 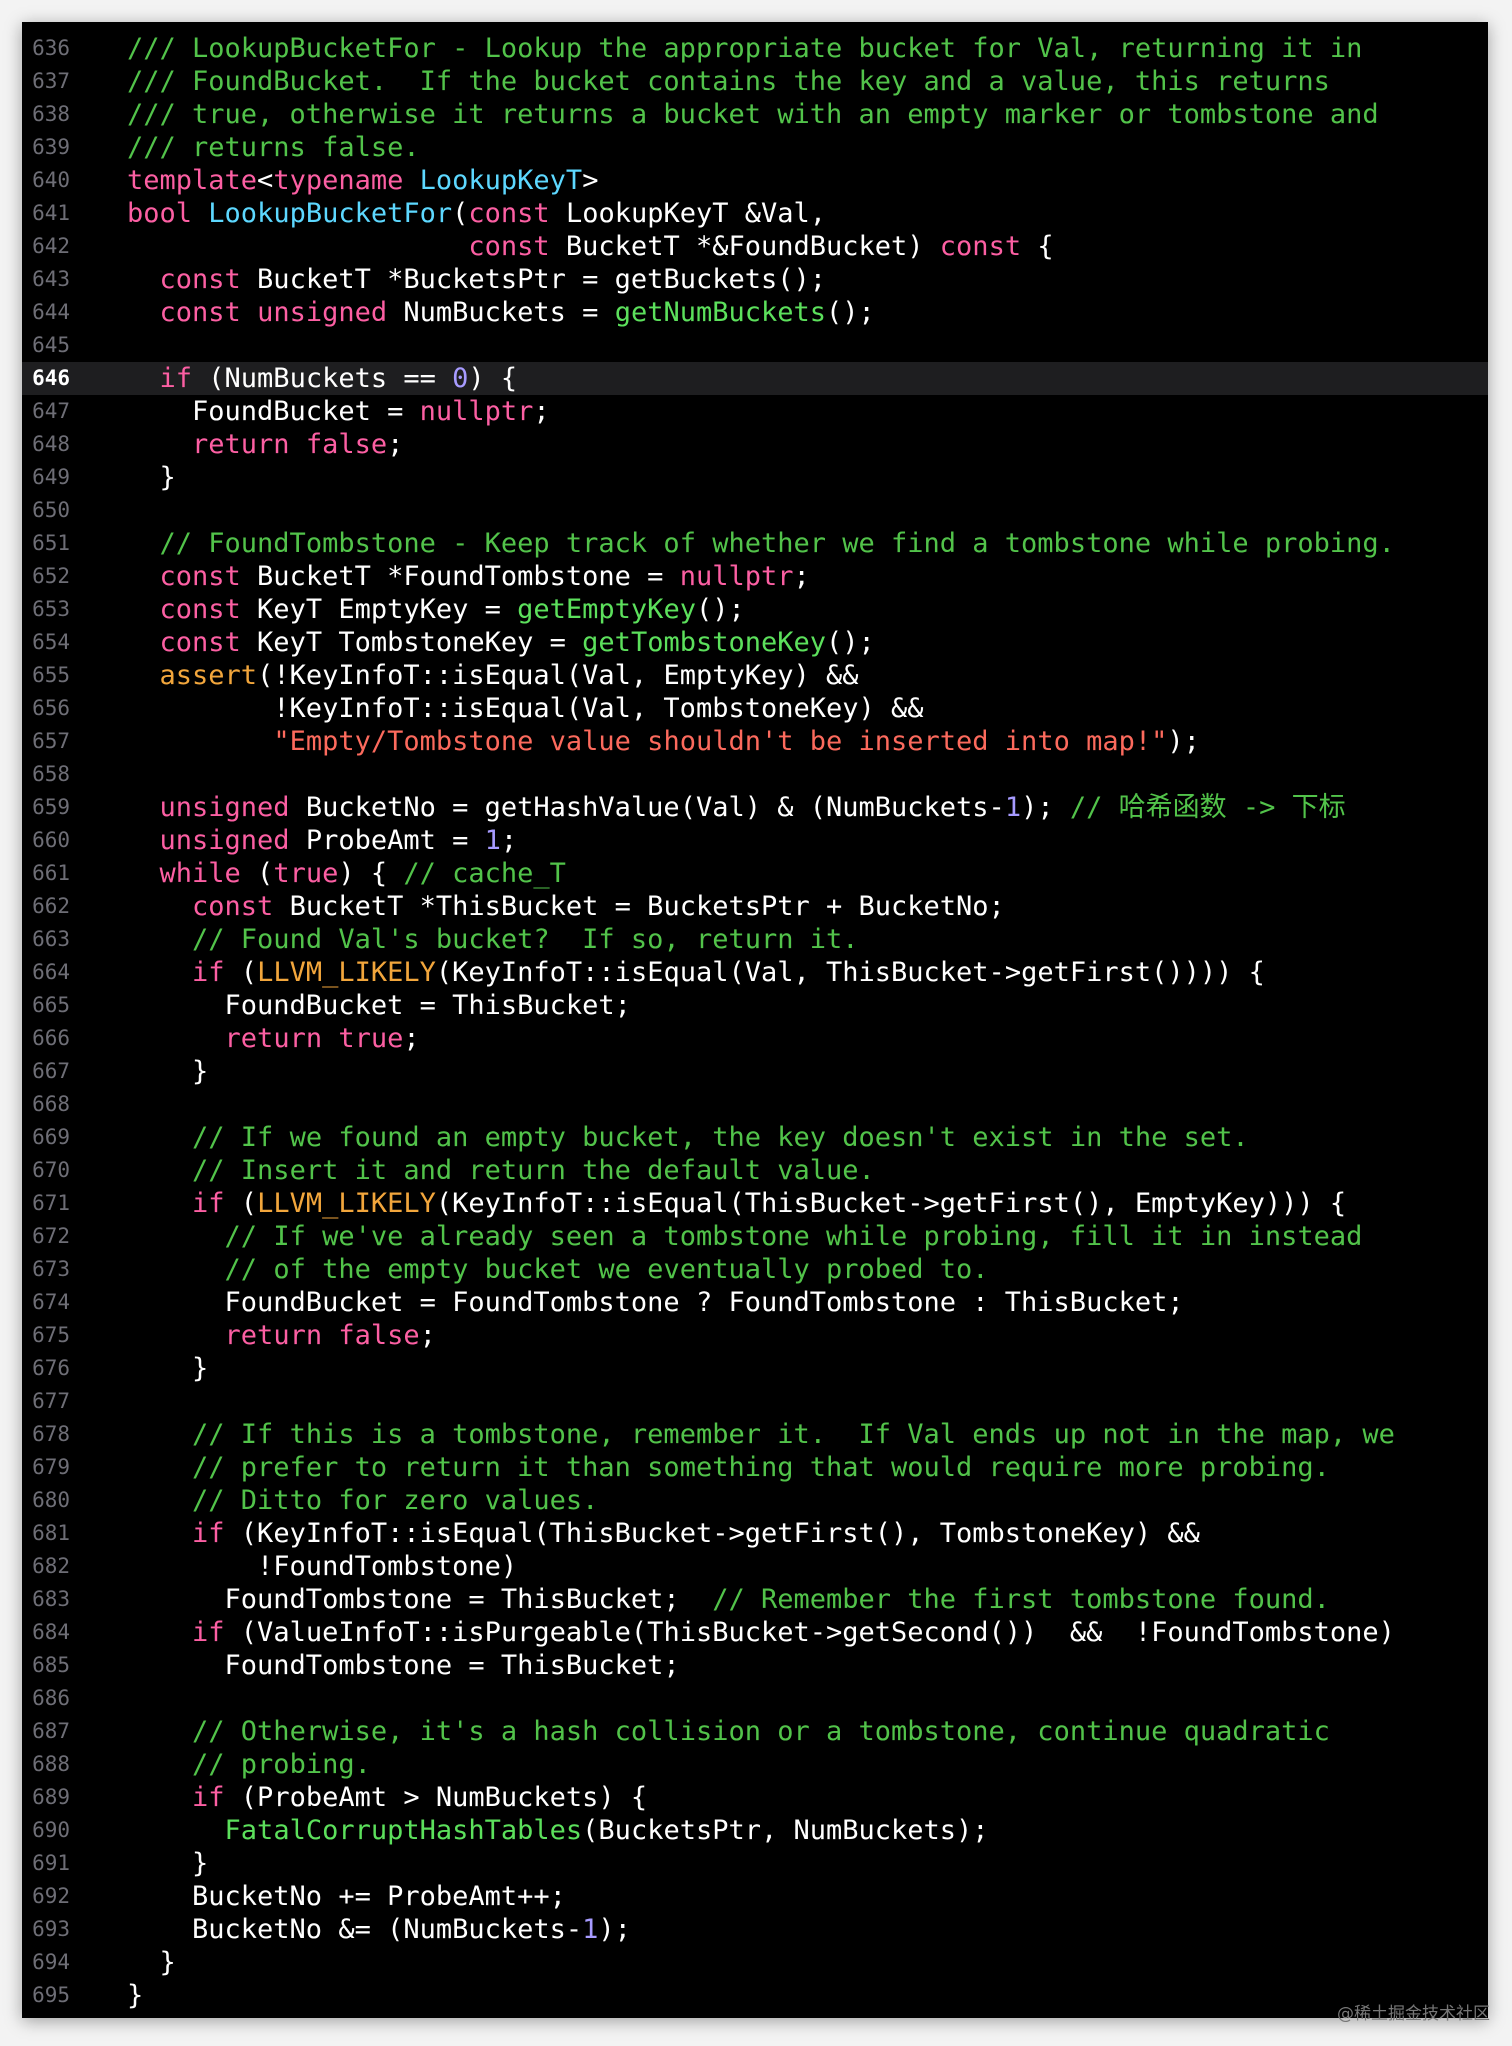 What do you see at coordinates (755, 1698) in the screenshot?
I see `code-line: 686` at bounding box center [755, 1698].